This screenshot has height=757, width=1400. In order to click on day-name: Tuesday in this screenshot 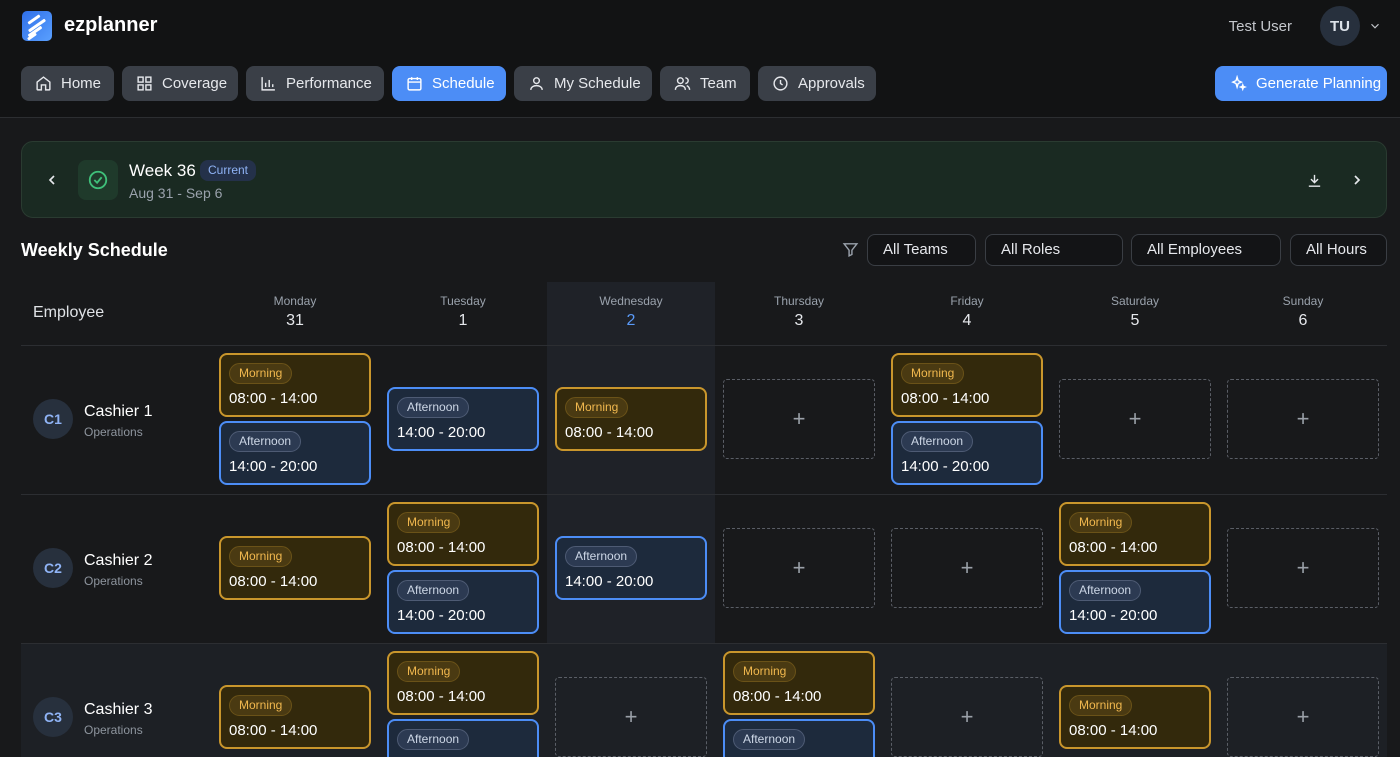, I will do `click(463, 301)`.